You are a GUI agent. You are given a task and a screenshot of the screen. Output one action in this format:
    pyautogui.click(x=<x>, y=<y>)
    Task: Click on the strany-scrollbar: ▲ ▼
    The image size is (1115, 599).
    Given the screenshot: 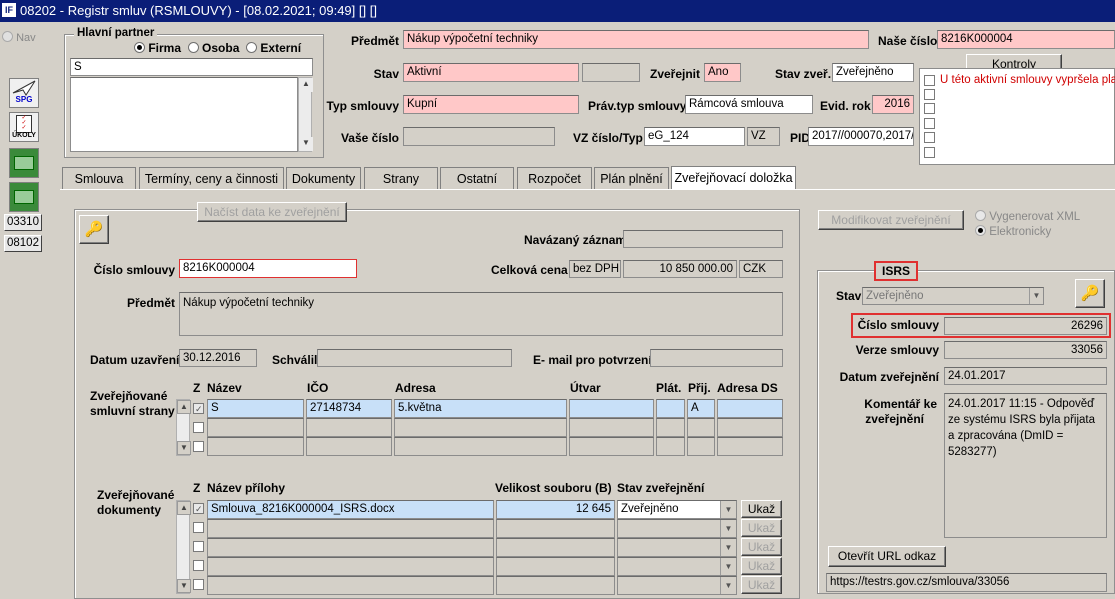 What is the action you would take?
    pyautogui.click(x=183, y=427)
    